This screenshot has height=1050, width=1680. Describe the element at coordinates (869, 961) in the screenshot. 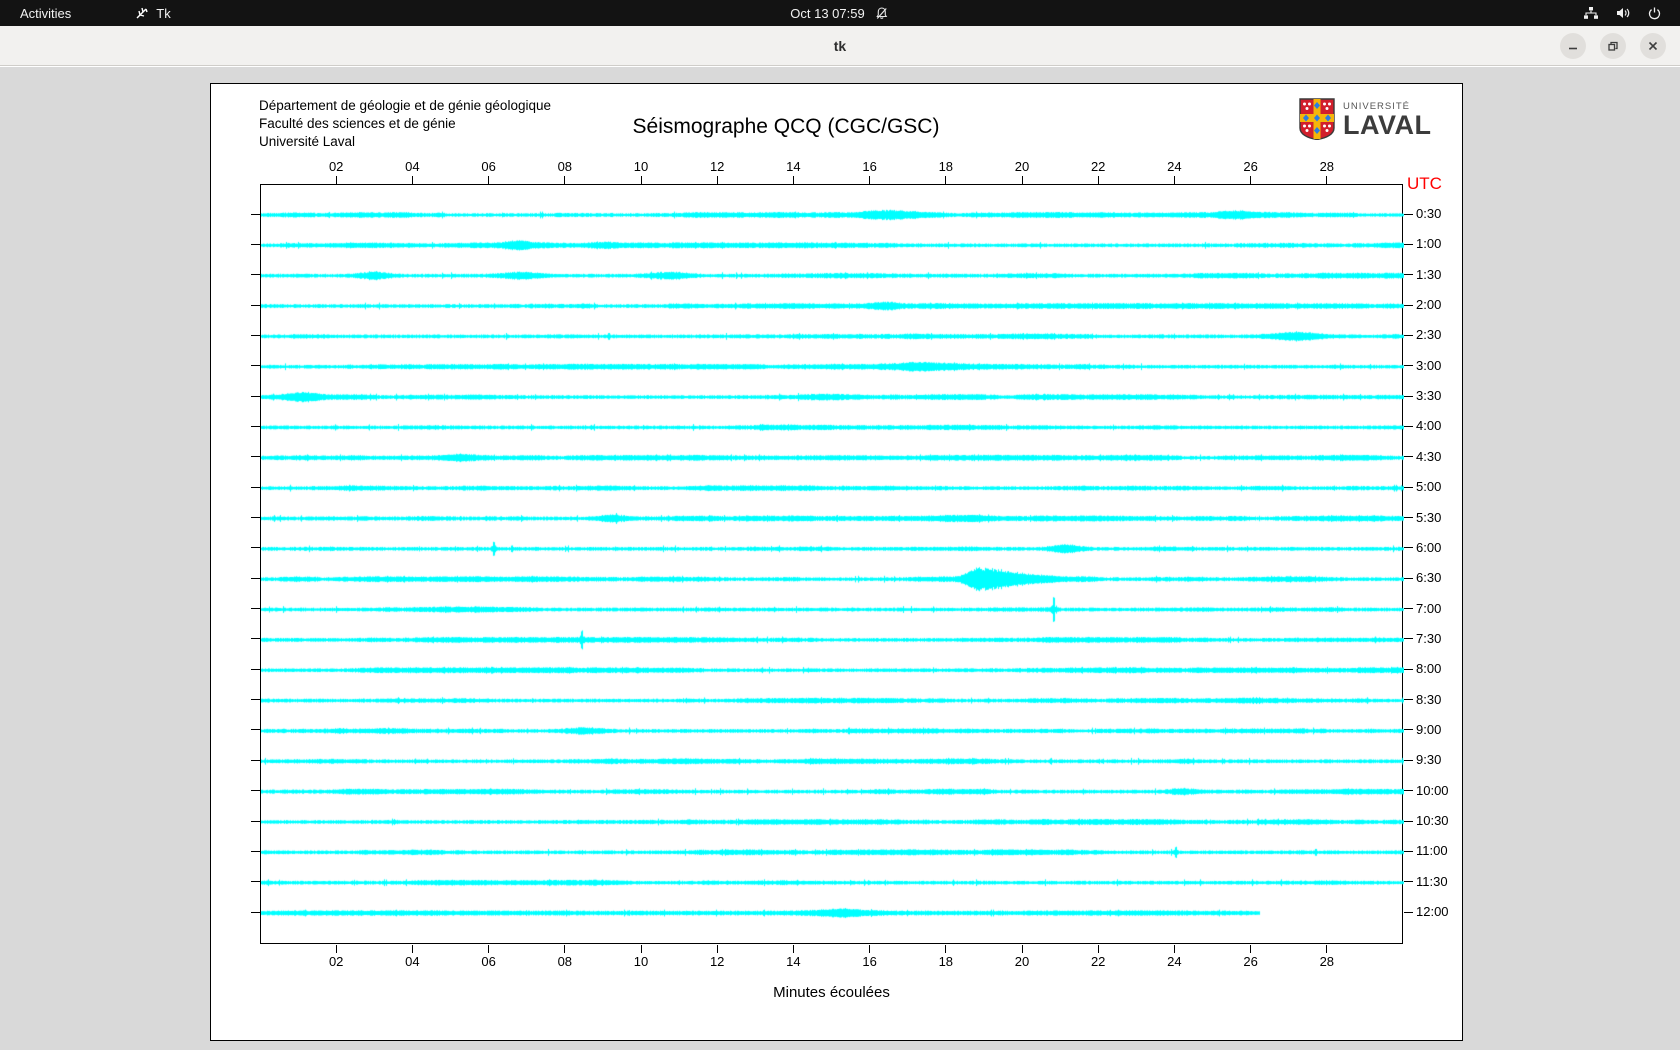

I see `x-tick-label-bottom: 16` at that location.